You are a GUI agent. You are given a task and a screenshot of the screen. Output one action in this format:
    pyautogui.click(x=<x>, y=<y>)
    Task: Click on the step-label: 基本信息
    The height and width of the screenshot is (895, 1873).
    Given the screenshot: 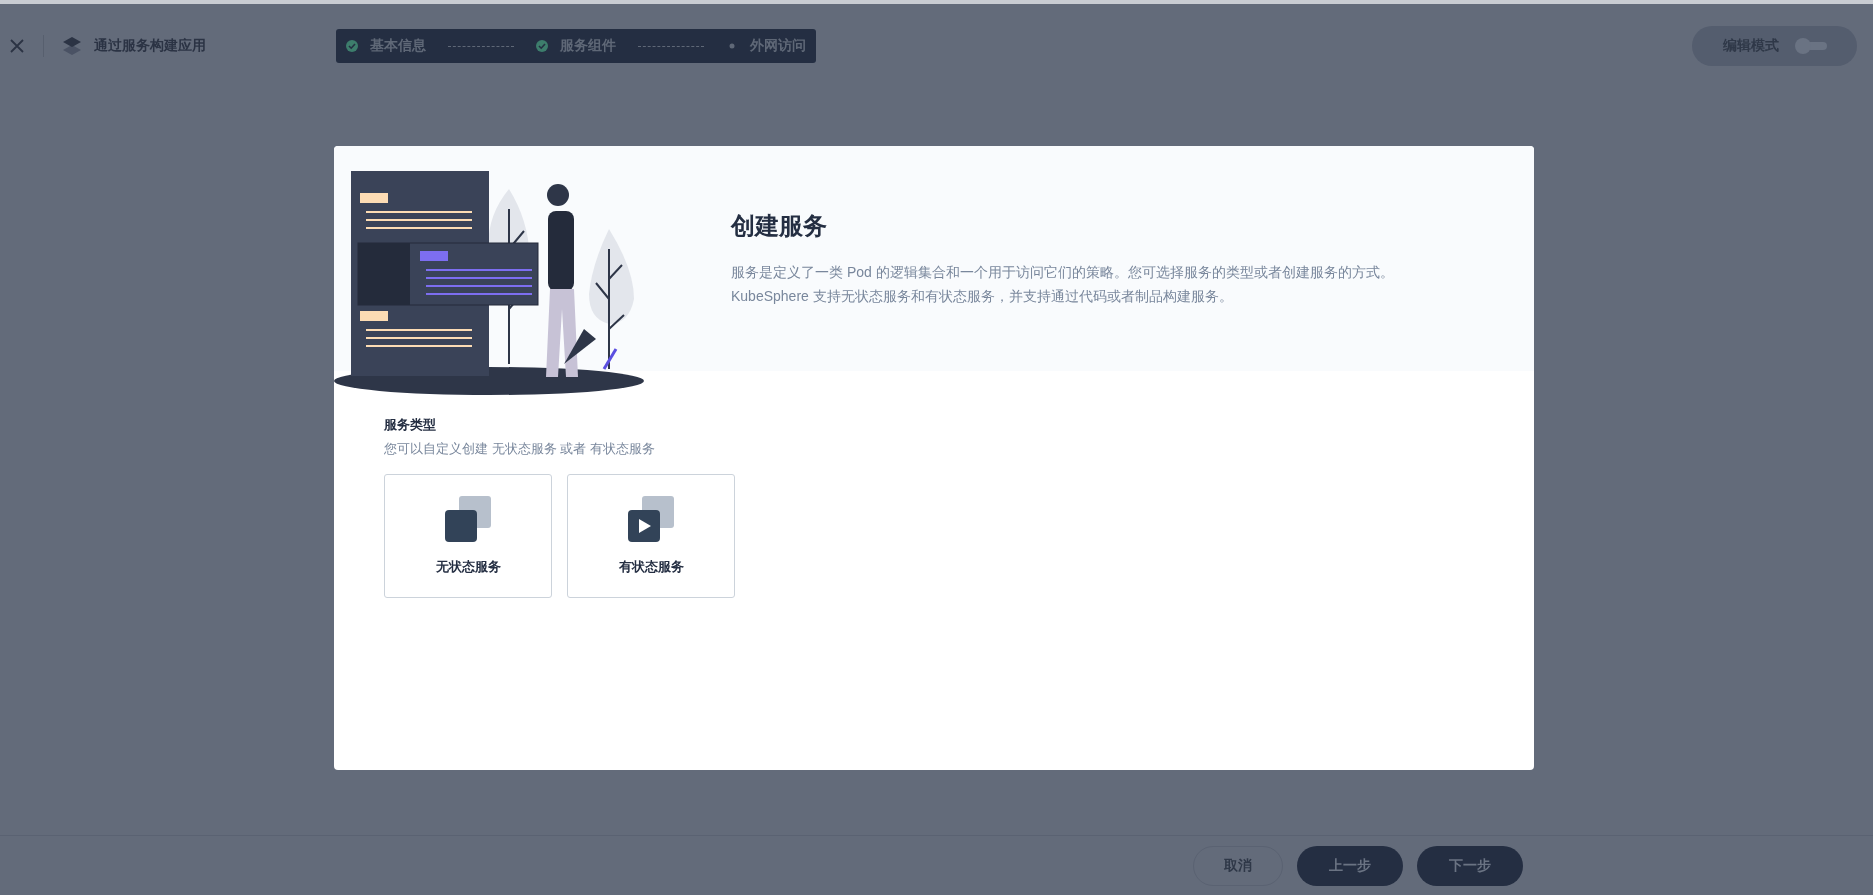 What is the action you would take?
    pyautogui.click(x=398, y=46)
    